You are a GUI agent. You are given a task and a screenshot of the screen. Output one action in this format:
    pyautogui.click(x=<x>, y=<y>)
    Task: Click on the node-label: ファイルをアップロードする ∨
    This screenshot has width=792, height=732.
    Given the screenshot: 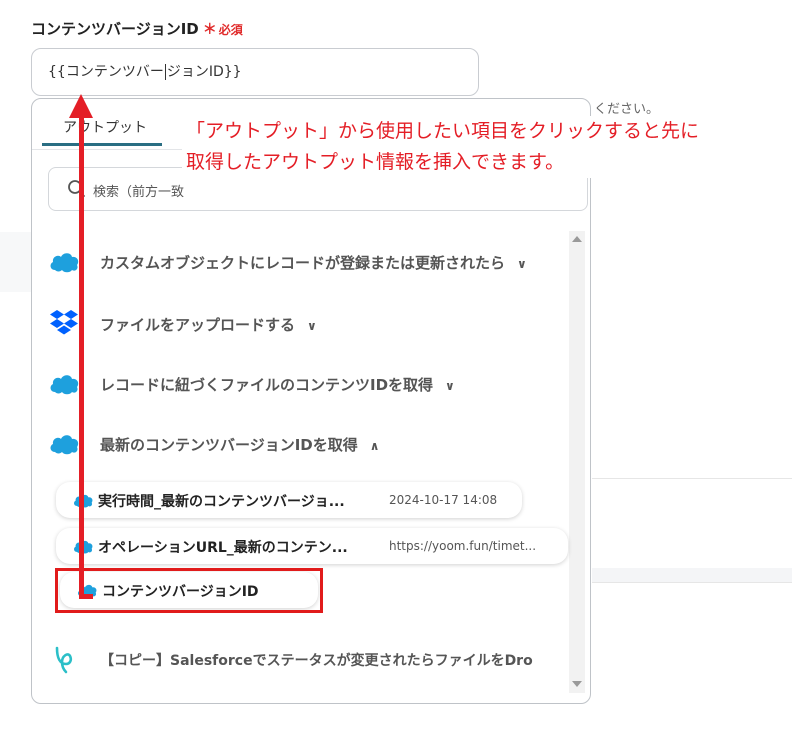 What is the action you would take?
    pyautogui.click(x=208, y=325)
    